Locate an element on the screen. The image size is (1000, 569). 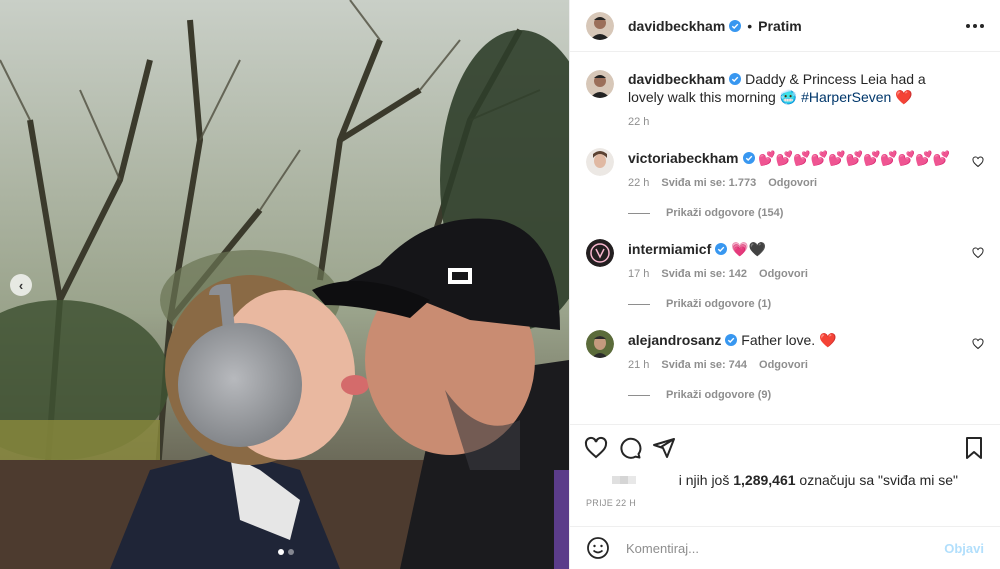
header-user: davidbeckham • Pratim is located at coordinates (715, 26).